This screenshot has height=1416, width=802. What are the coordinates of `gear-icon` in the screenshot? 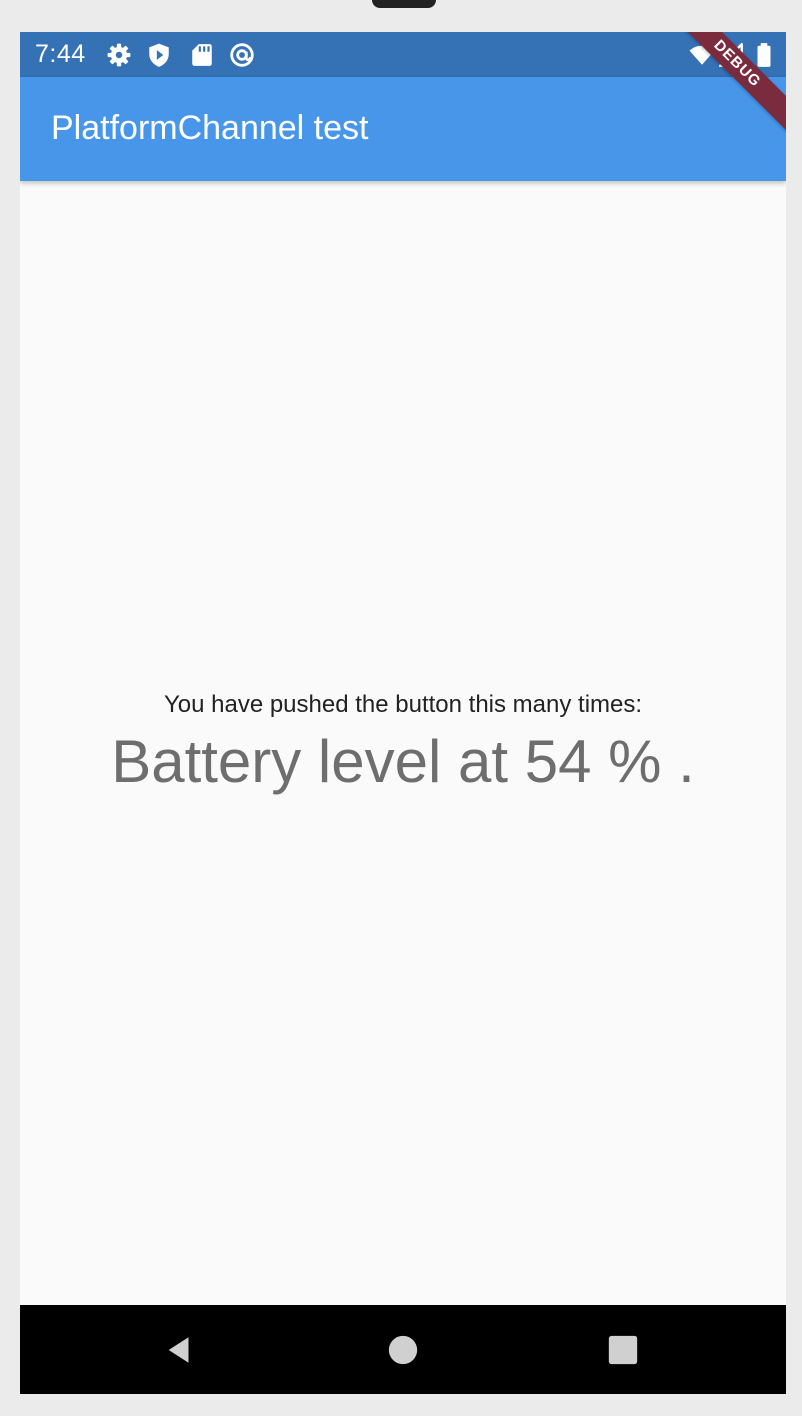 It's located at (119, 55).